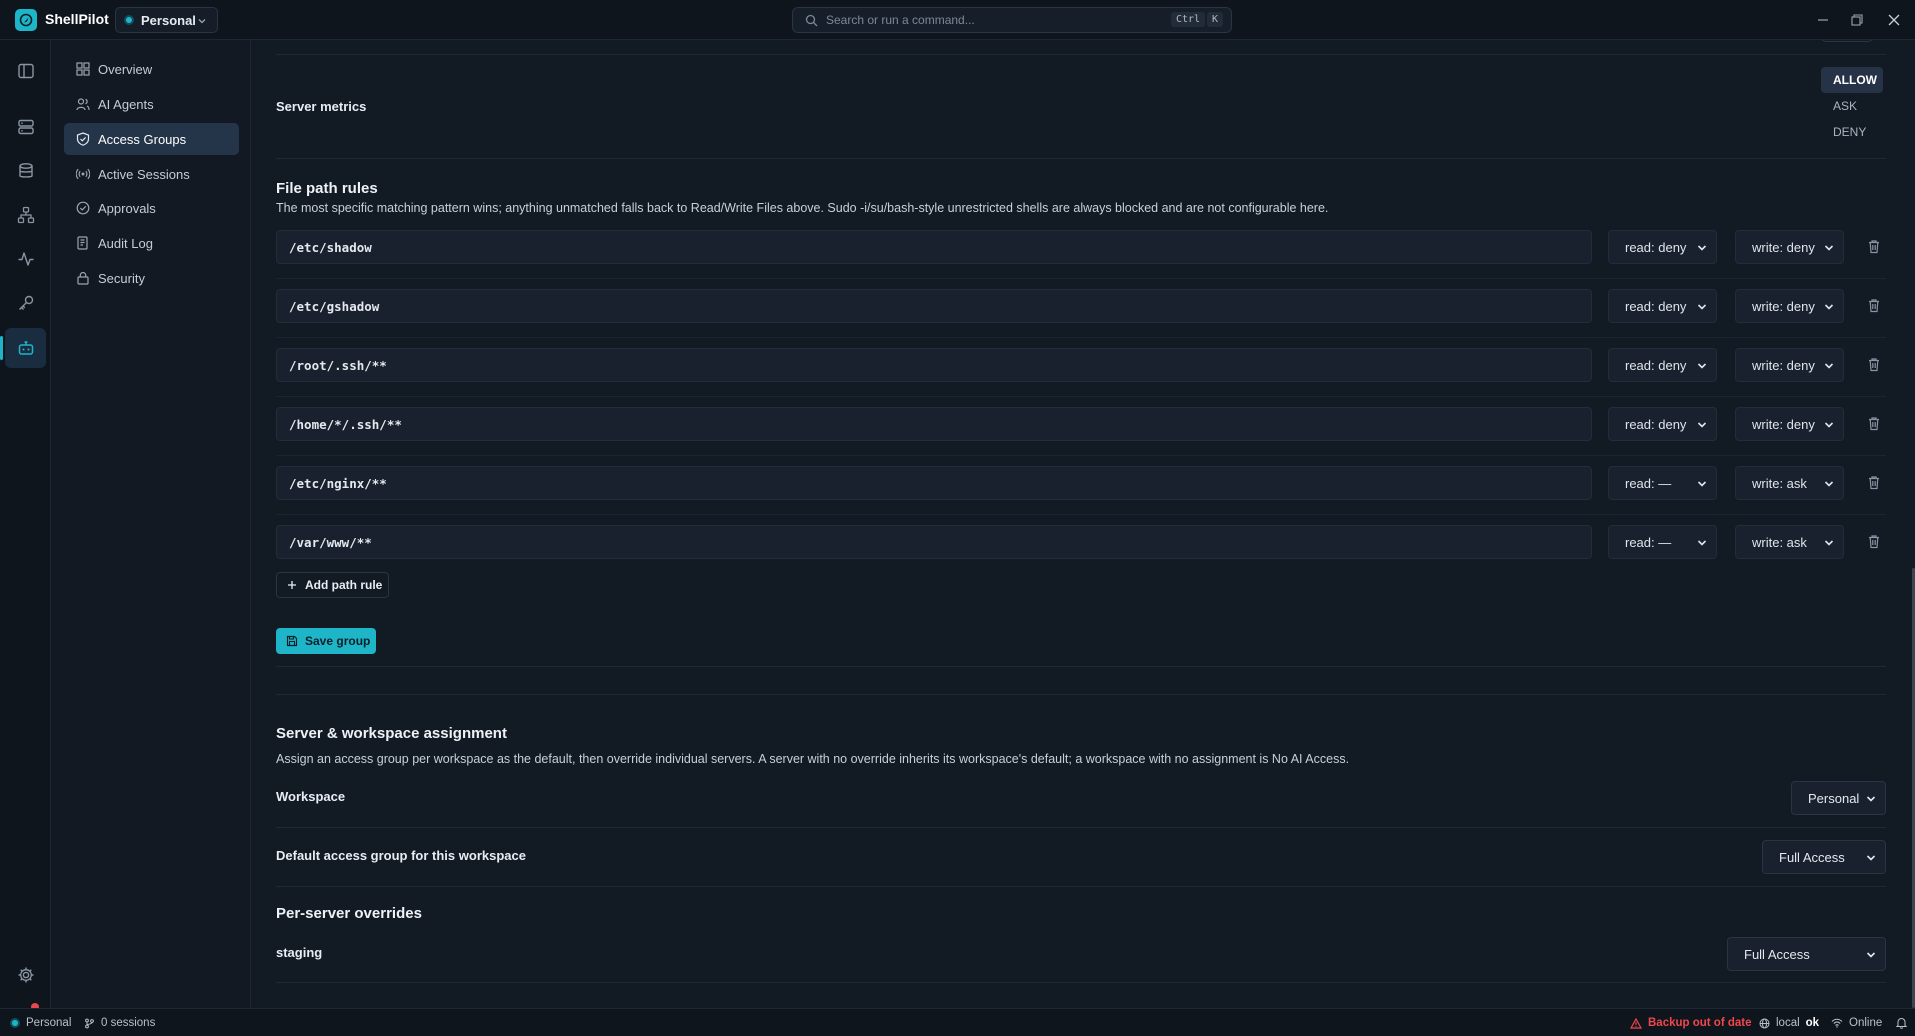 The image size is (1915, 1036). What do you see at coordinates (1789, 1022) in the screenshot?
I see `status-local: local ok` at bounding box center [1789, 1022].